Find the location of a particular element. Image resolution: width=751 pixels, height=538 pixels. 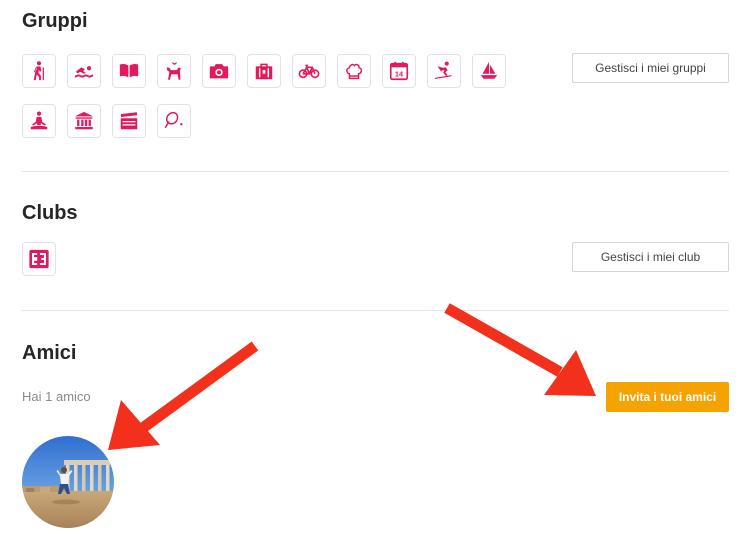

club-item is located at coordinates (39, 259).